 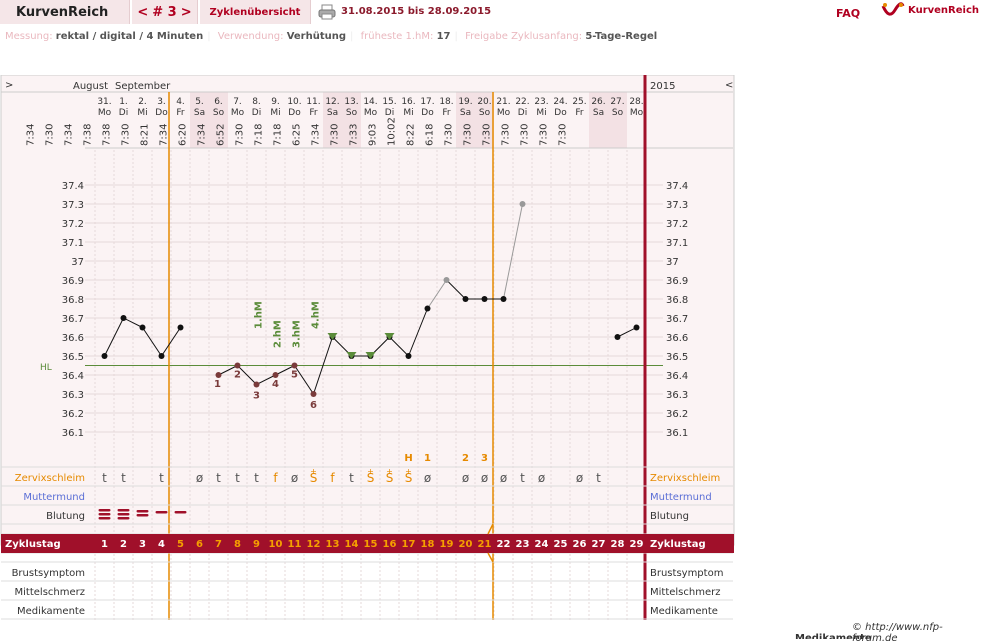 I want to click on measure-value: rektal / digital / 4 Minuten, so click(x=129, y=36).